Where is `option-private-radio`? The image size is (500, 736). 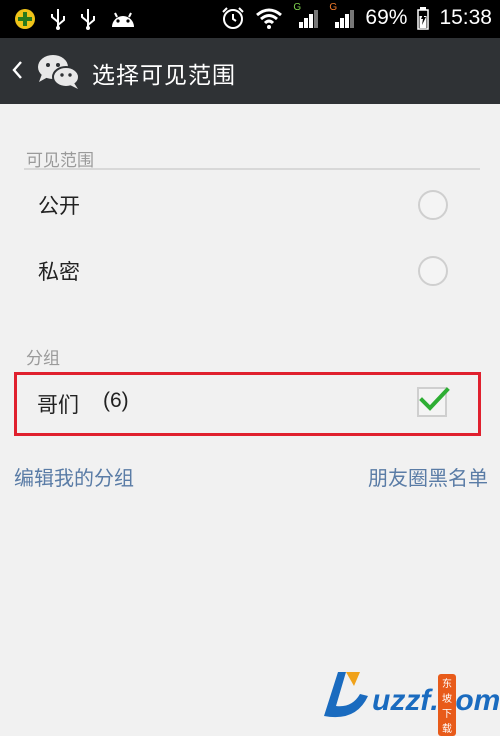 option-private-radio is located at coordinates (433, 271).